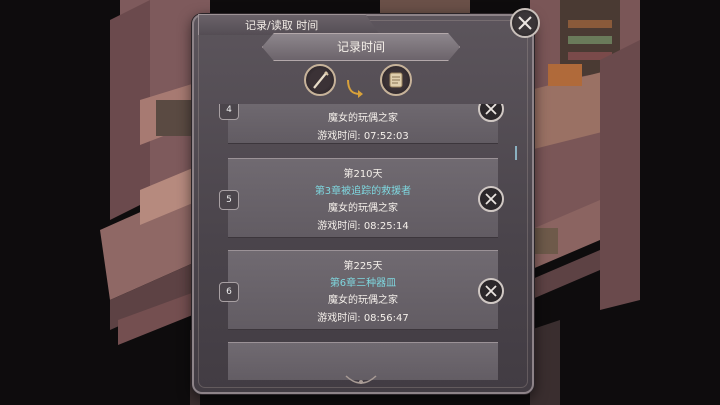  Describe the element at coordinates (363, 136) in the screenshot. I see `slot-playtime: 游戏时间: 07:52:03` at that location.